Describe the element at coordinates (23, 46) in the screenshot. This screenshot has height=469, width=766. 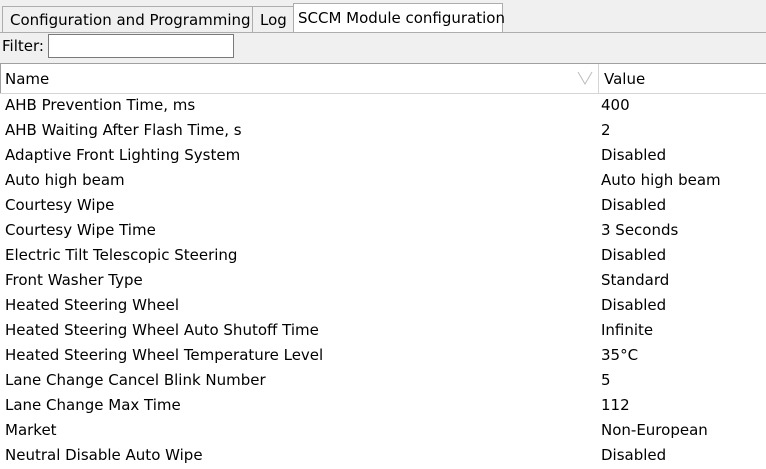
I see `filter-label: Filter:` at that location.